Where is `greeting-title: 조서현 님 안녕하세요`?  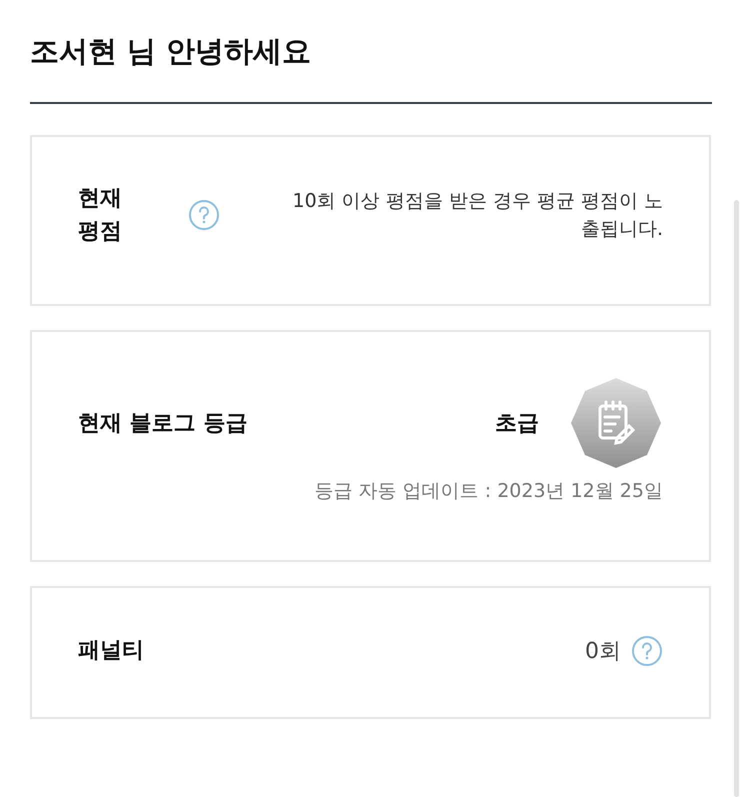
greeting-title: 조서현 님 안녕하세요 is located at coordinates (171, 51).